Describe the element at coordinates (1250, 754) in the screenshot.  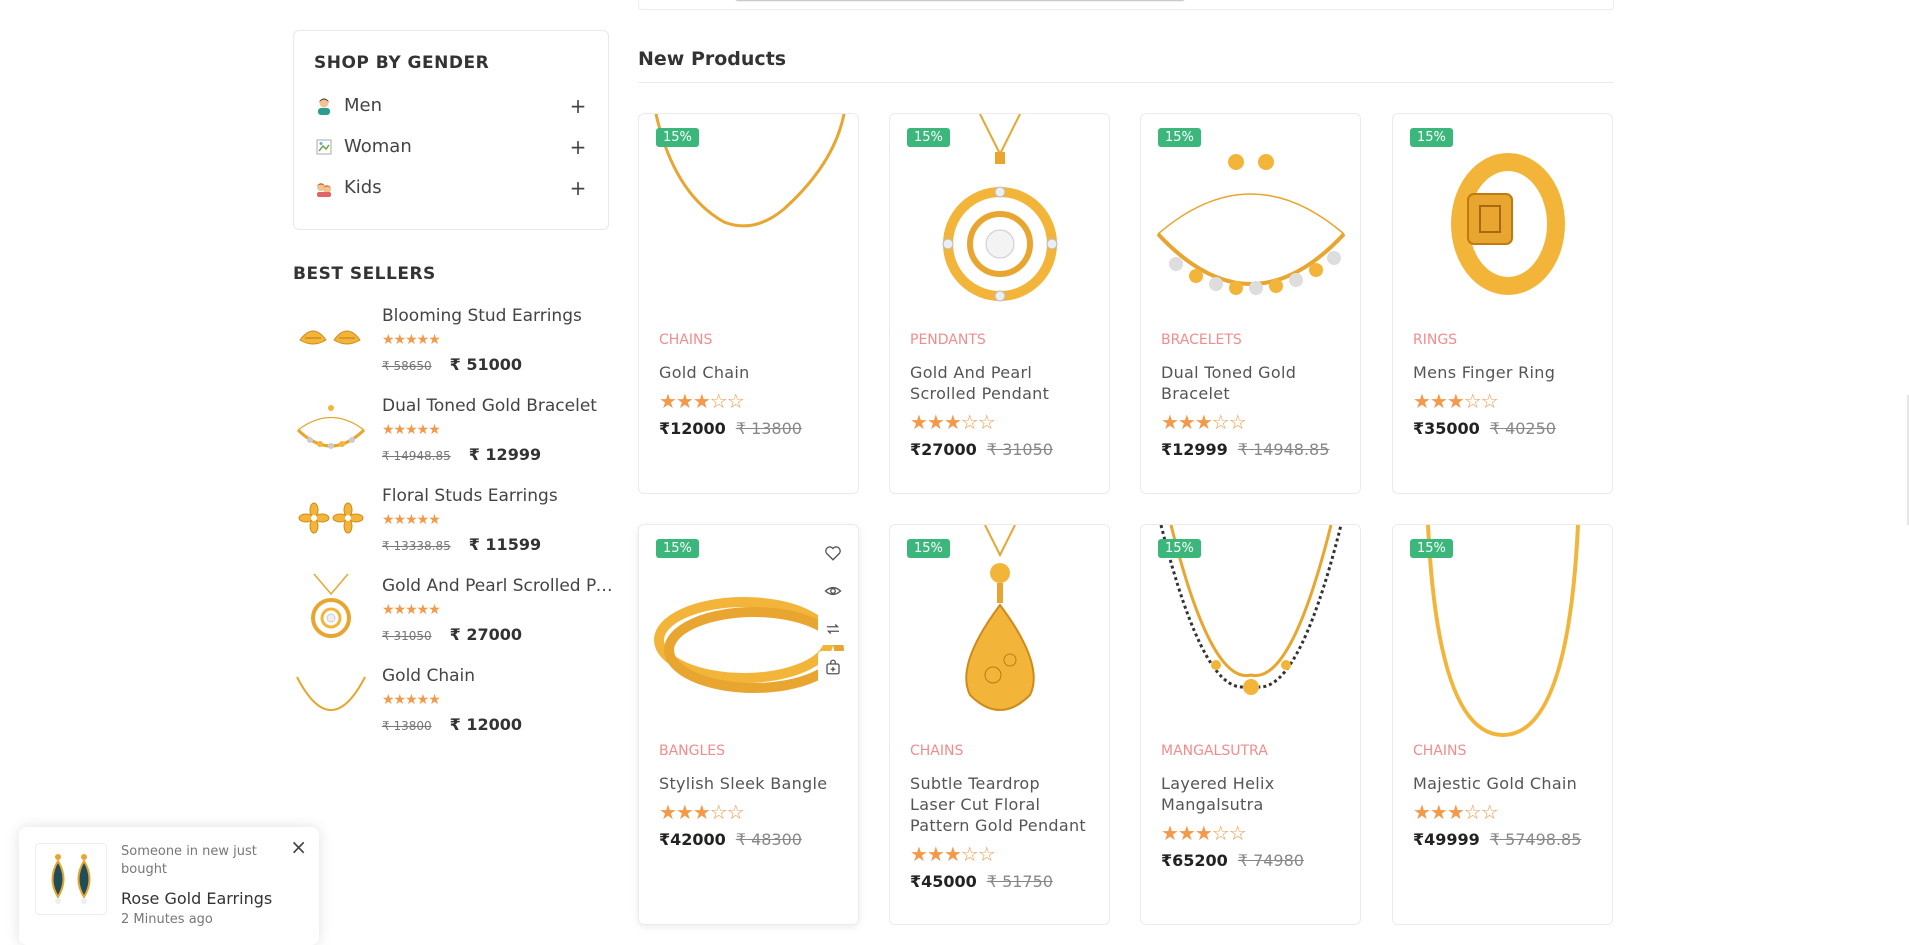
I see `product-category: MANGALSUTRA` at that location.